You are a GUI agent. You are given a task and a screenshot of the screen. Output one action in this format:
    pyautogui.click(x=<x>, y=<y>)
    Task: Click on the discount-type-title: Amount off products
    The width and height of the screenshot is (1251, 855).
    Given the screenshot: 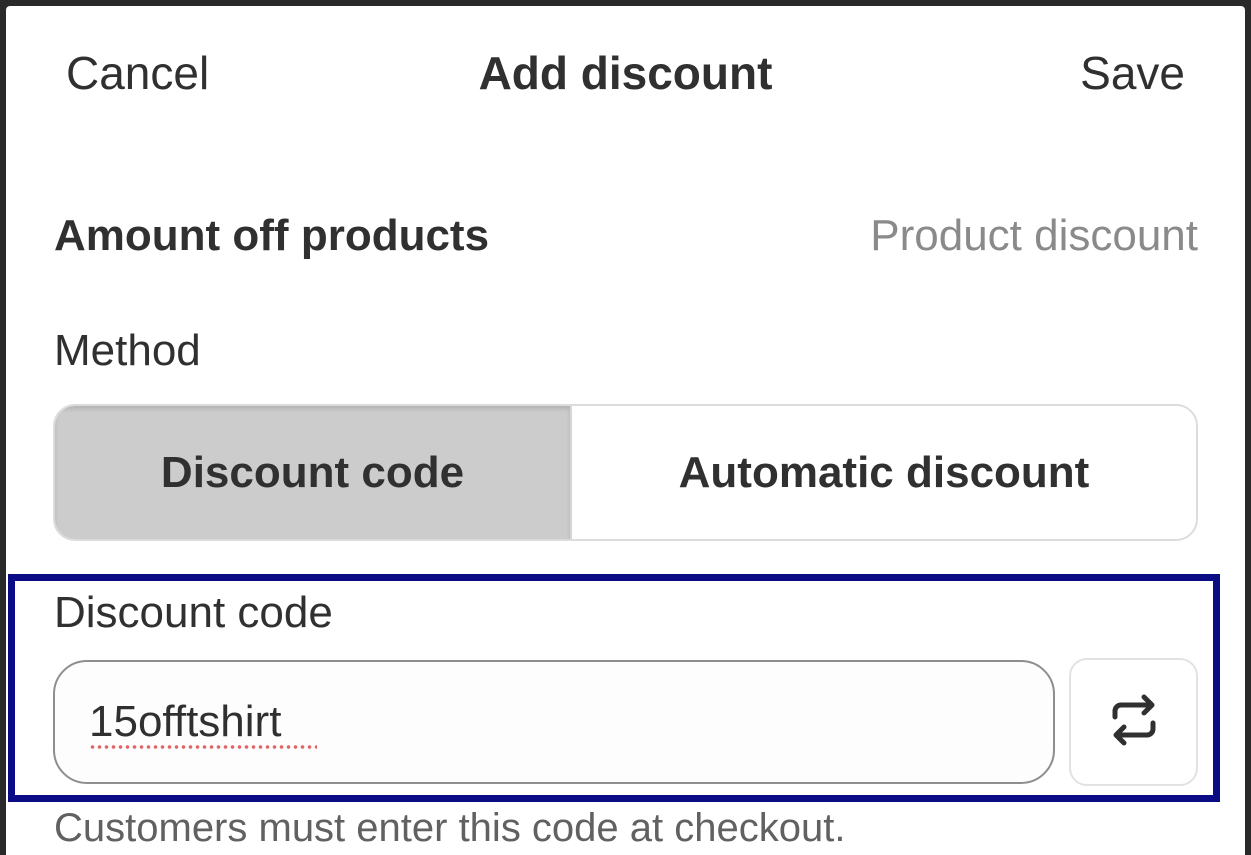 What is the action you would take?
    pyautogui.click(x=272, y=235)
    